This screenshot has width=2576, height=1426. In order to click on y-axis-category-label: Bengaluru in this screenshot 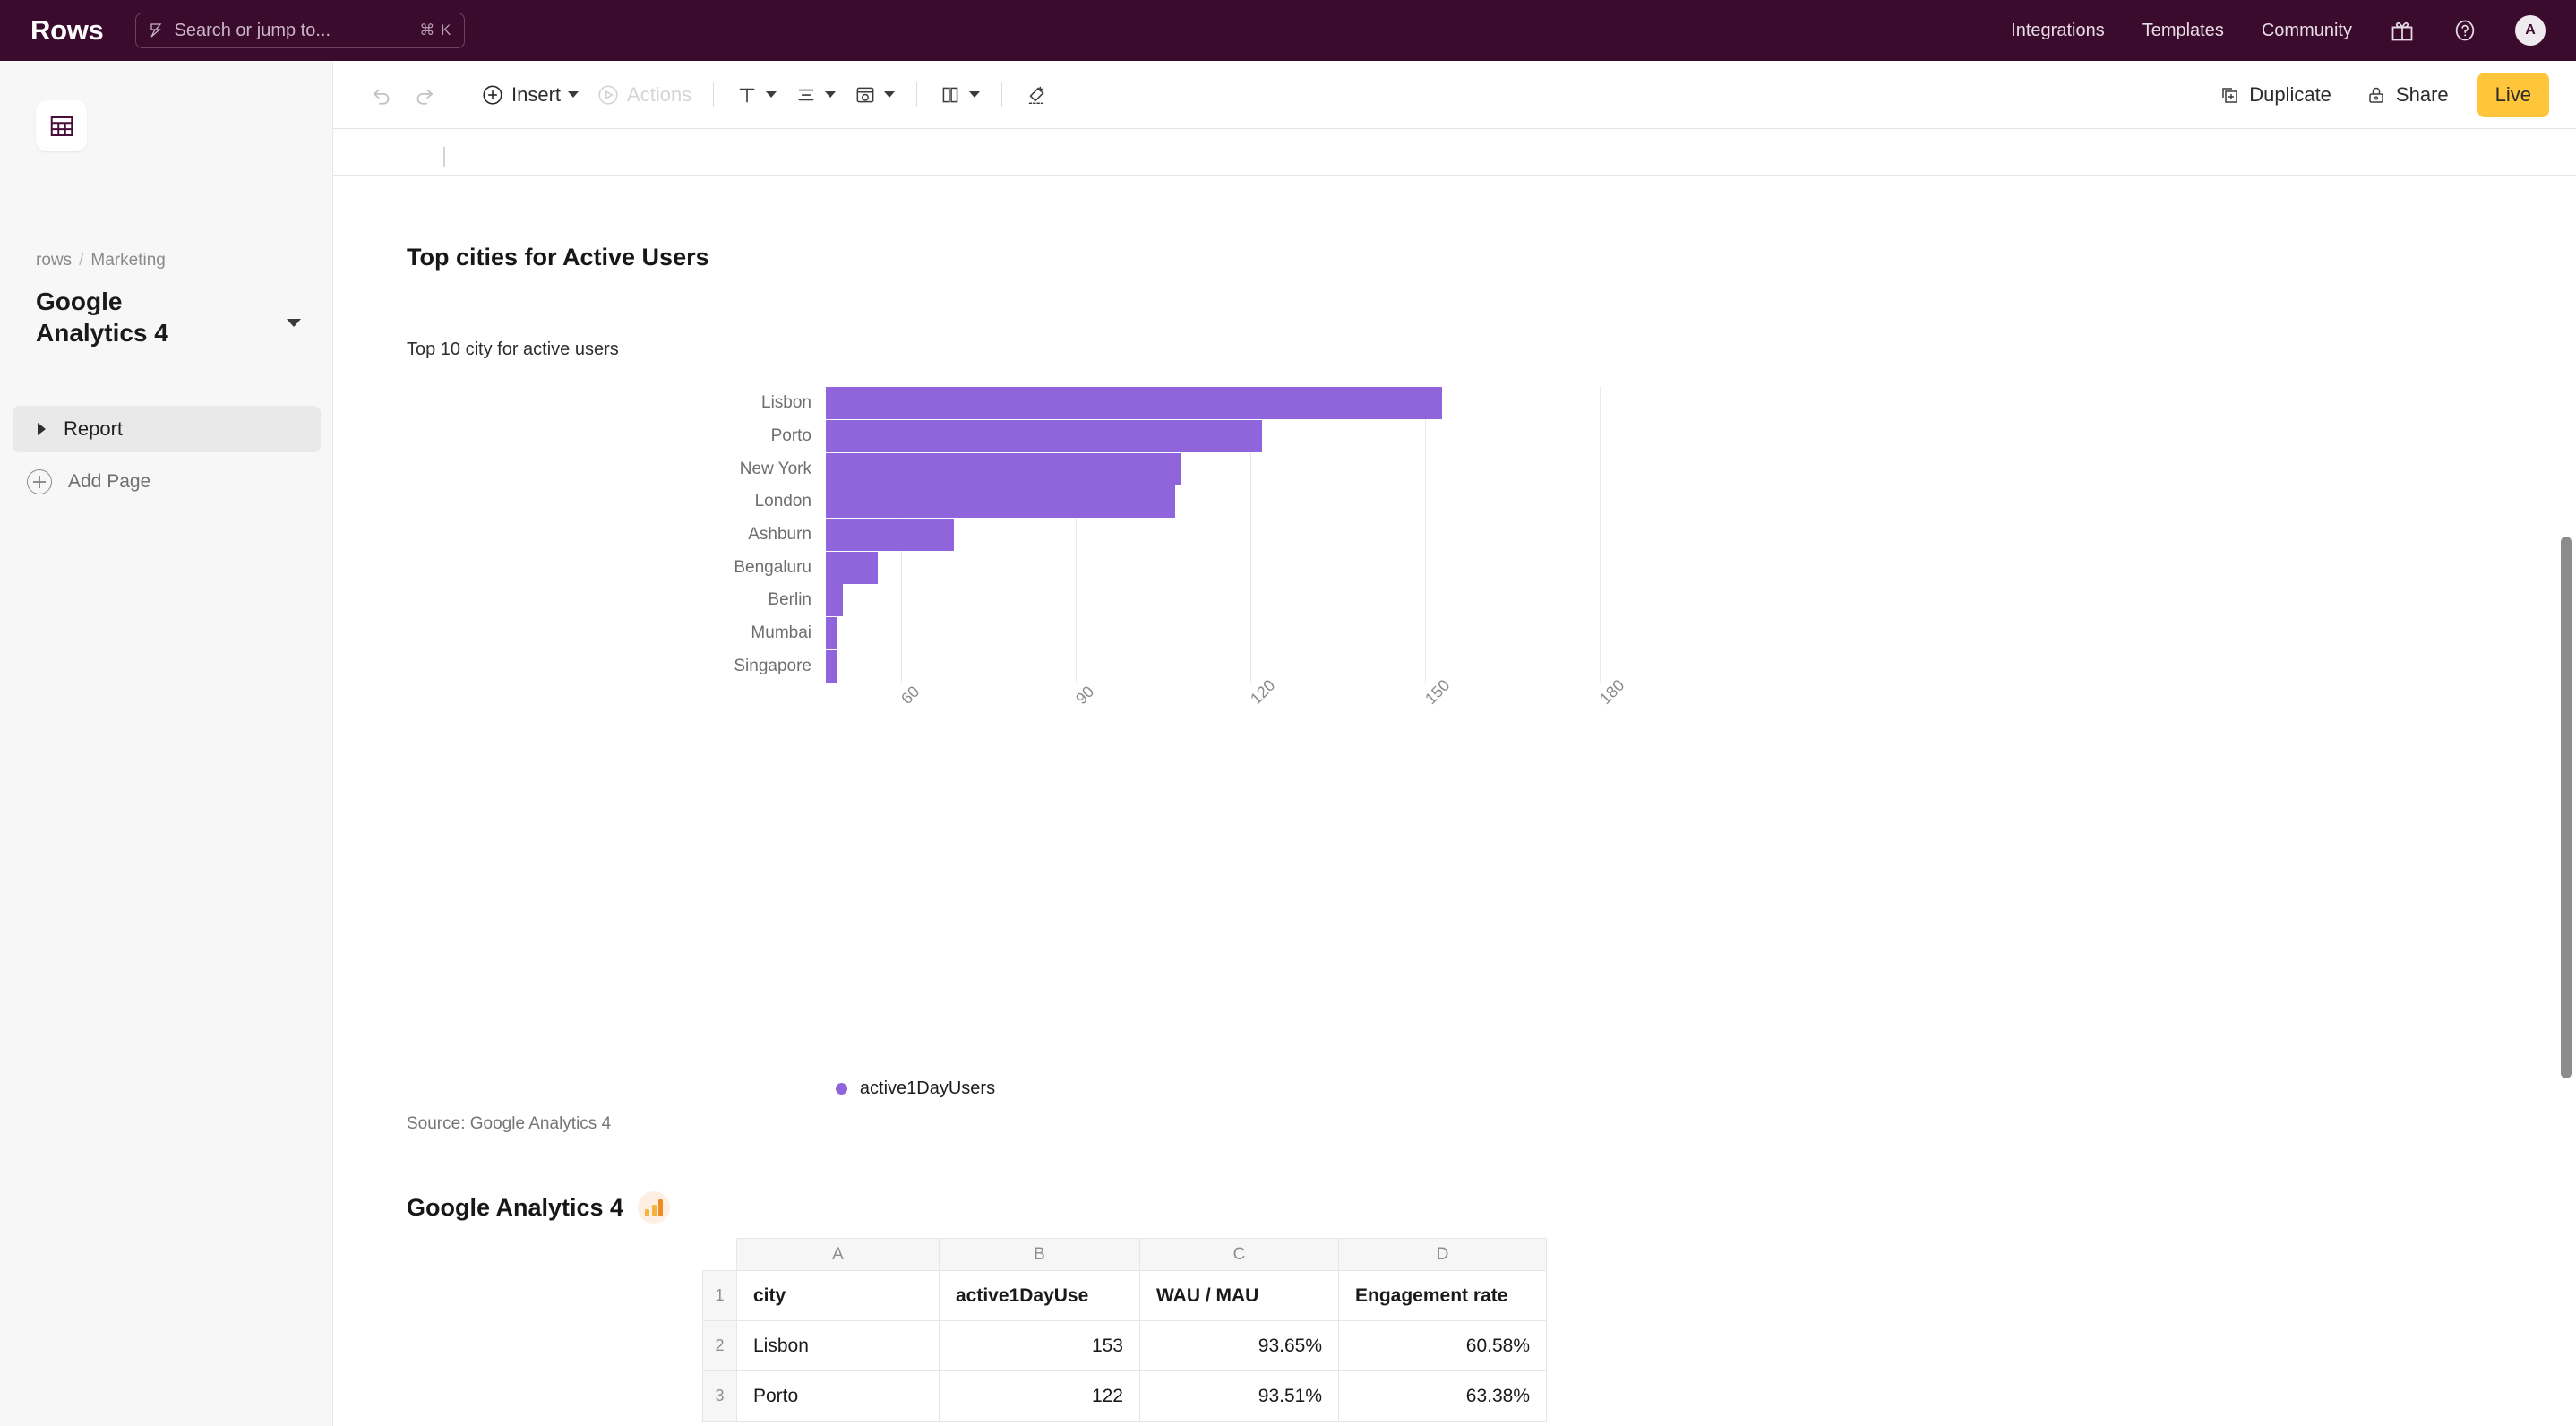, I will do `click(772, 567)`.